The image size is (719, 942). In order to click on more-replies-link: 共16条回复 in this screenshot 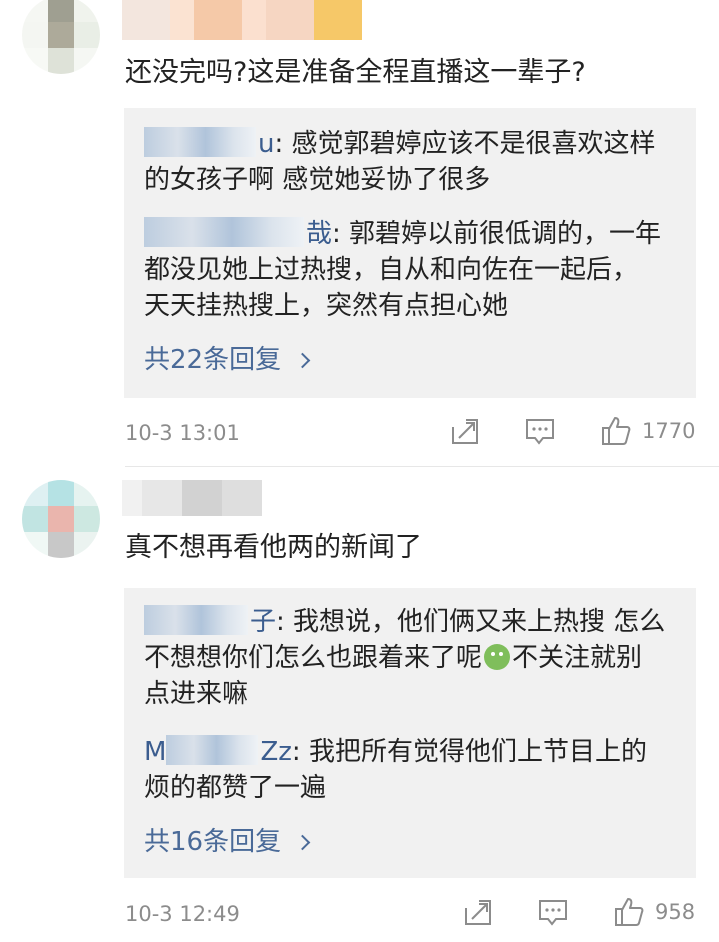, I will do `click(227, 842)`.